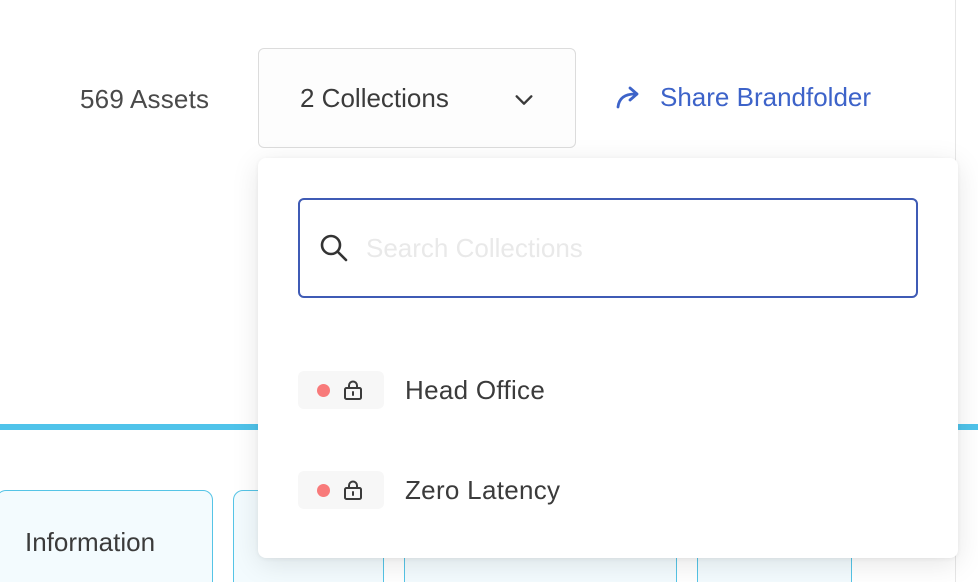 This screenshot has width=978, height=582. I want to click on share-brandfolder-link: Share Brandfolder, so click(742, 97).